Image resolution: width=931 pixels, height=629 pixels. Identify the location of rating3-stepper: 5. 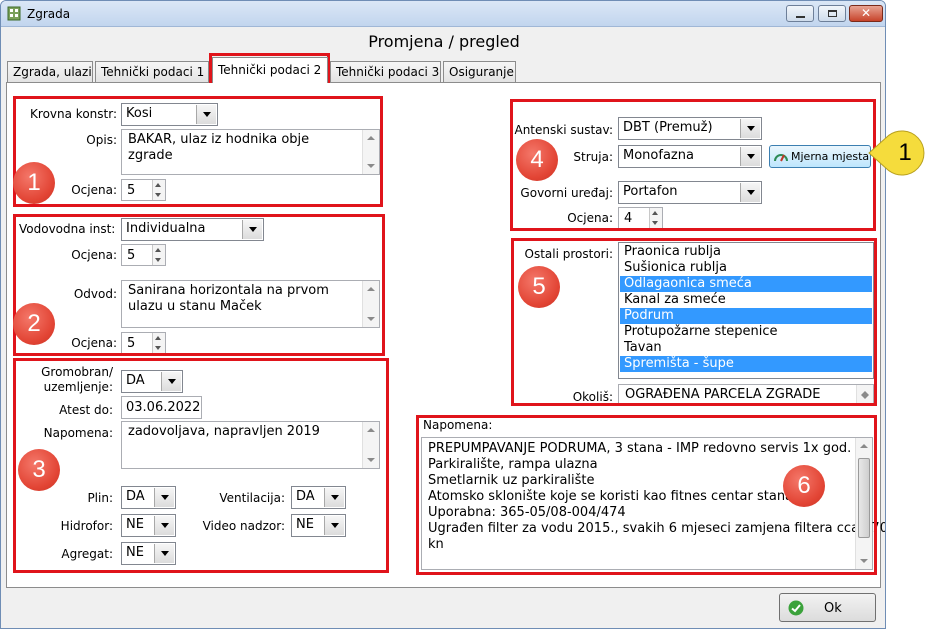
(143, 343).